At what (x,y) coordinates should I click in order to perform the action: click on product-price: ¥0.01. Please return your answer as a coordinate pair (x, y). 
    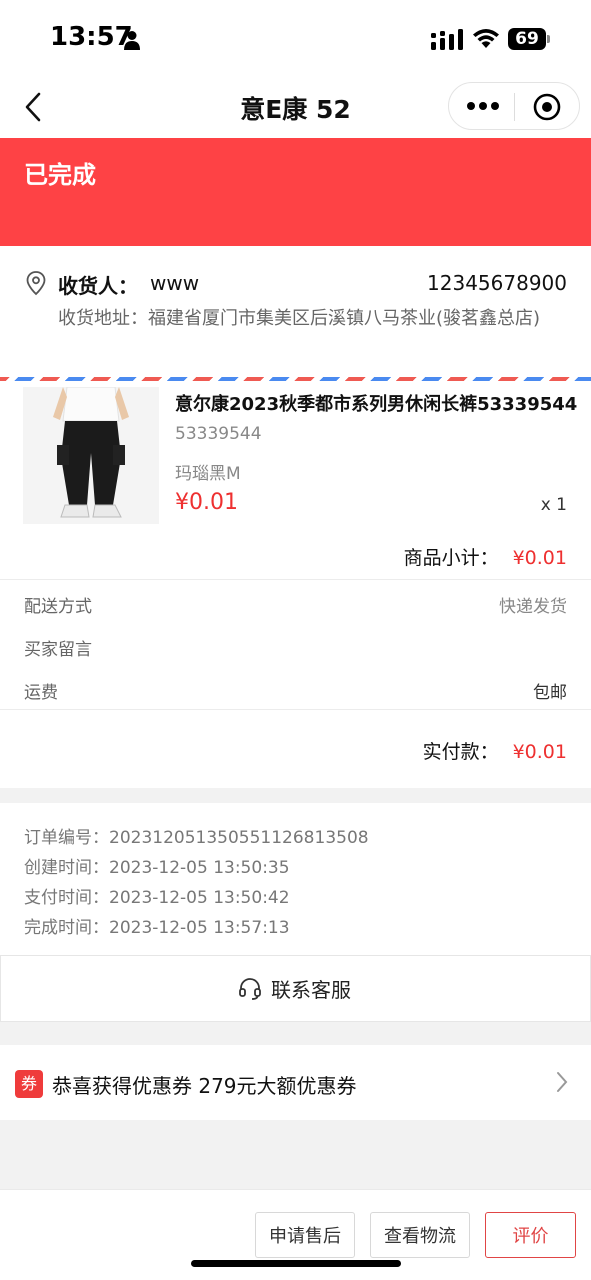
    Looking at the image, I should click on (206, 502).